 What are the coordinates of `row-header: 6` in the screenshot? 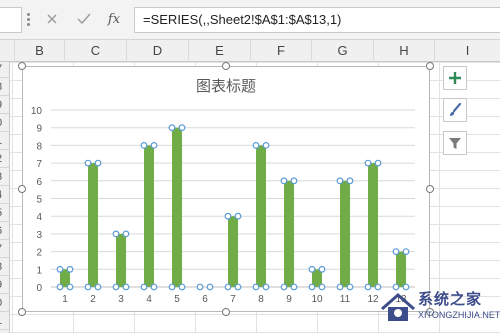 It's located at (4, 231).